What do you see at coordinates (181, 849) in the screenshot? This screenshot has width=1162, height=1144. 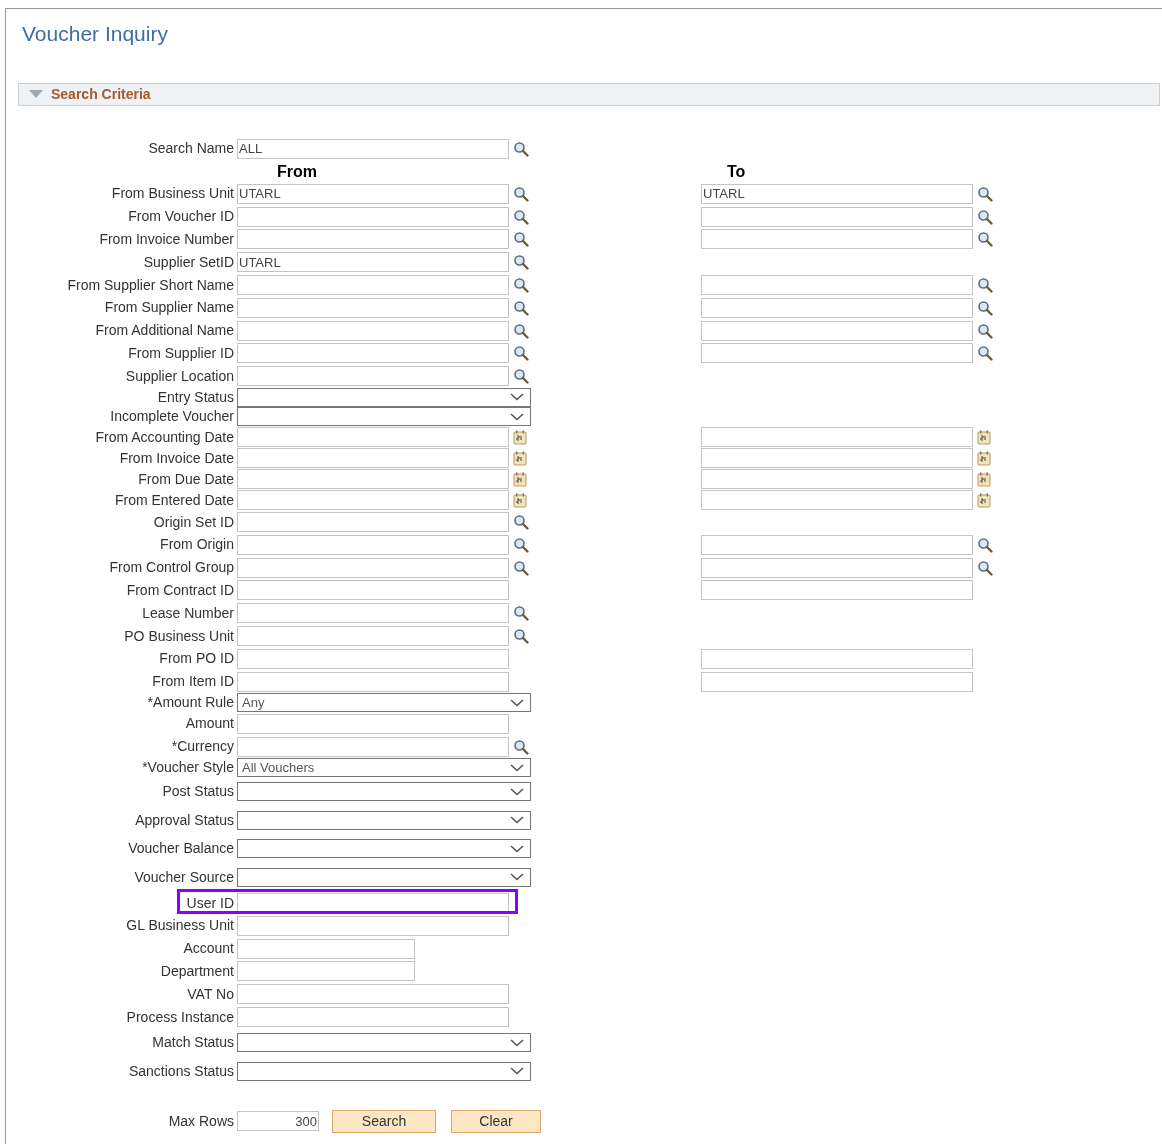 I see `field-label: Voucher Balance` at bounding box center [181, 849].